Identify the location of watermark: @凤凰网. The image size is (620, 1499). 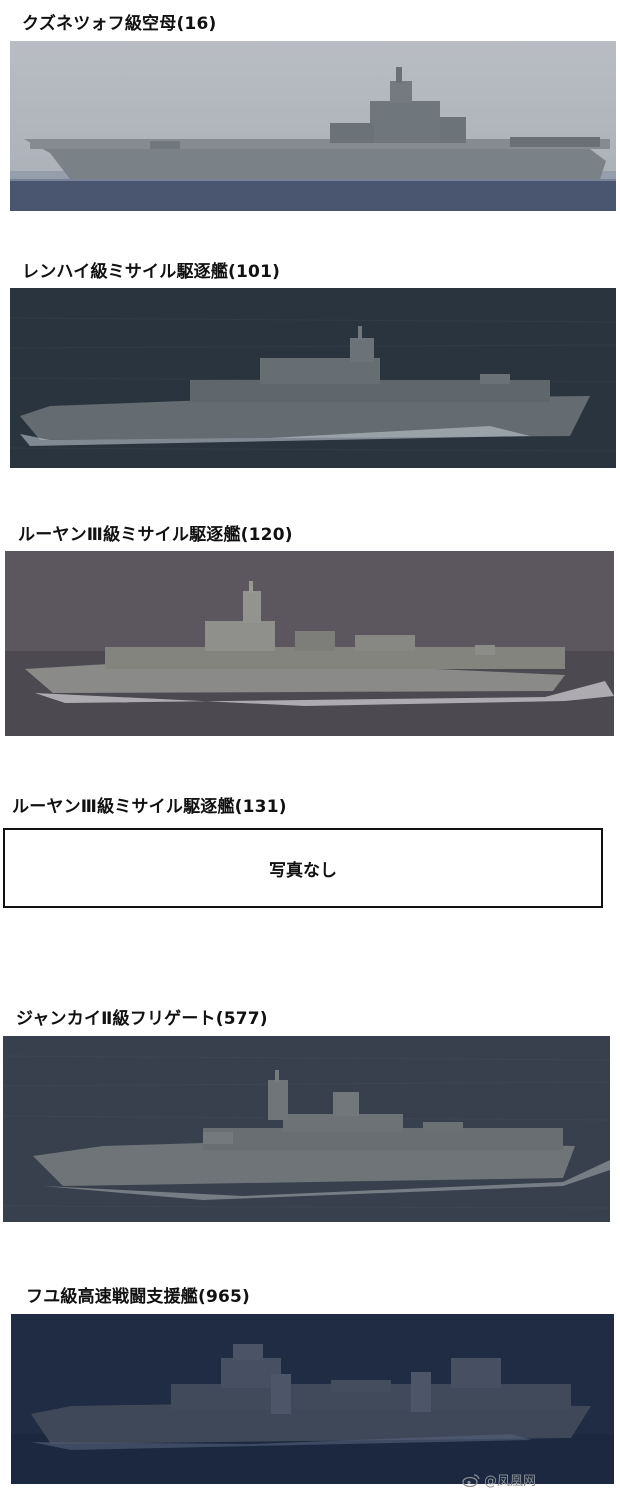
(499, 1479).